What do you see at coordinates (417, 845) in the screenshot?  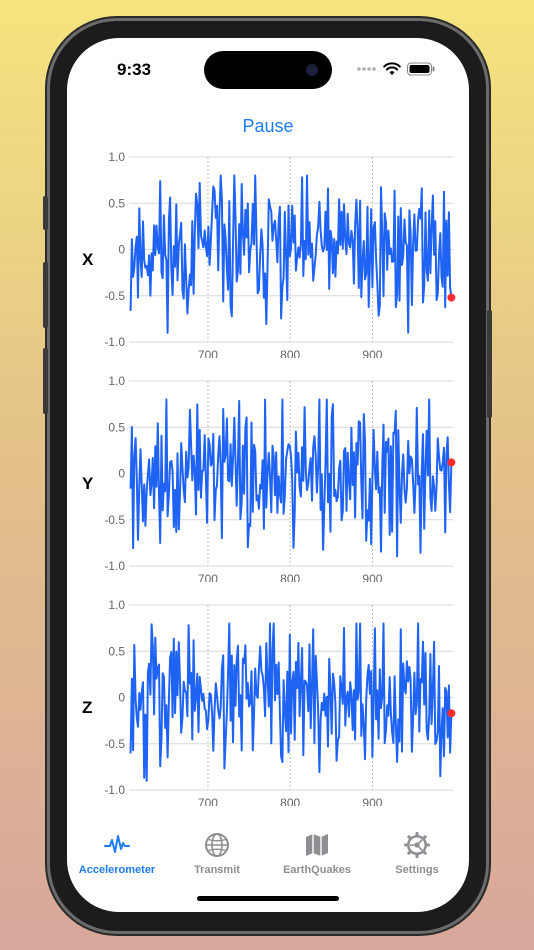 I see `gear-icon` at bounding box center [417, 845].